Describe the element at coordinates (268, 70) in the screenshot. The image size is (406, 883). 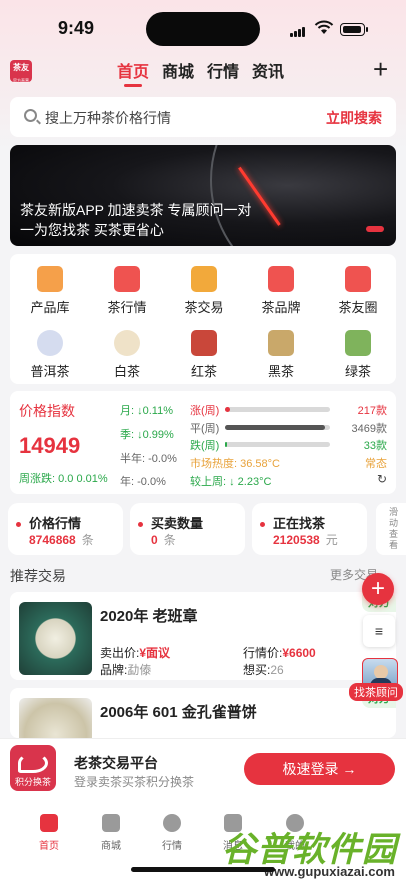
I see `tab-news: 资讯` at that location.